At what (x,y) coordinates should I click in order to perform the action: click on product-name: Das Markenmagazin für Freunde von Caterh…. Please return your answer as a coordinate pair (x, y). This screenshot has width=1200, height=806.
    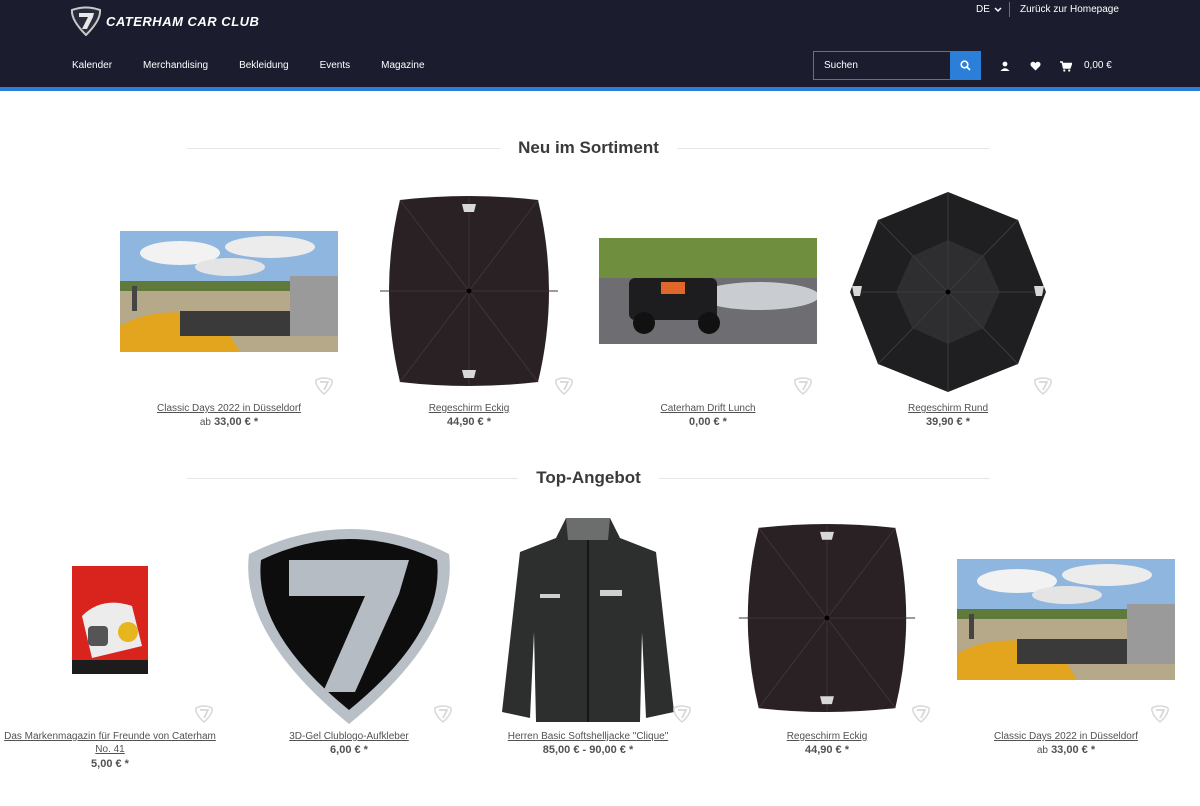
    Looking at the image, I should click on (110, 743).